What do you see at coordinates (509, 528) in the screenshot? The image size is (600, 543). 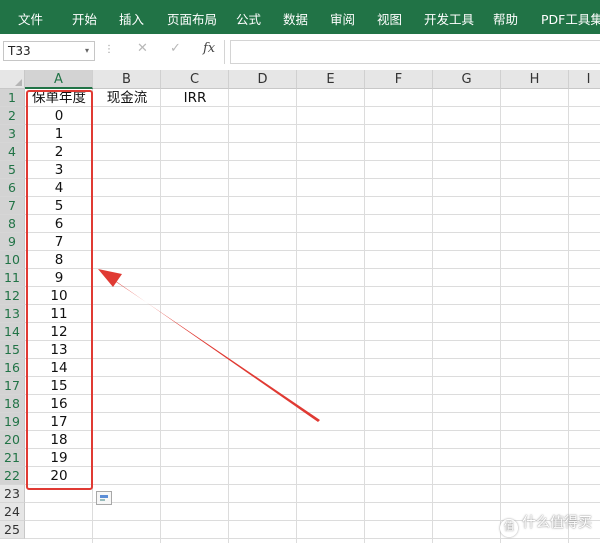 I see `watermark-logo-icon: 值` at bounding box center [509, 528].